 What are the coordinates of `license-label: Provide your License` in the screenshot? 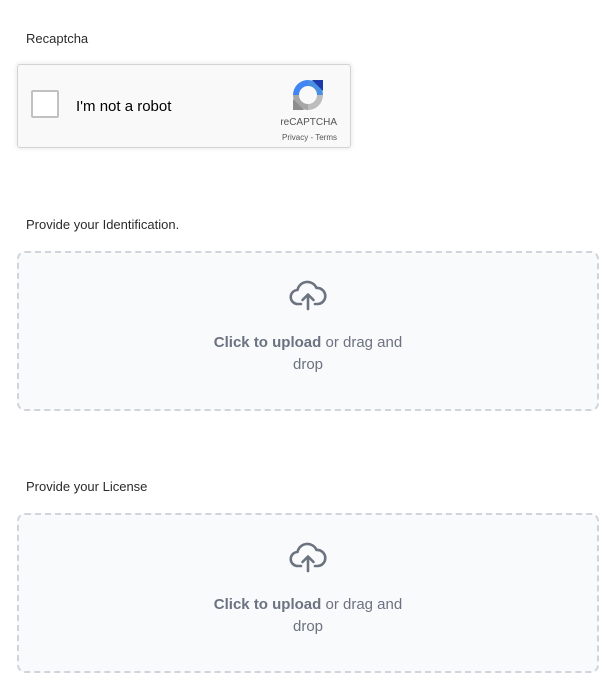 It's located at (87, 486).